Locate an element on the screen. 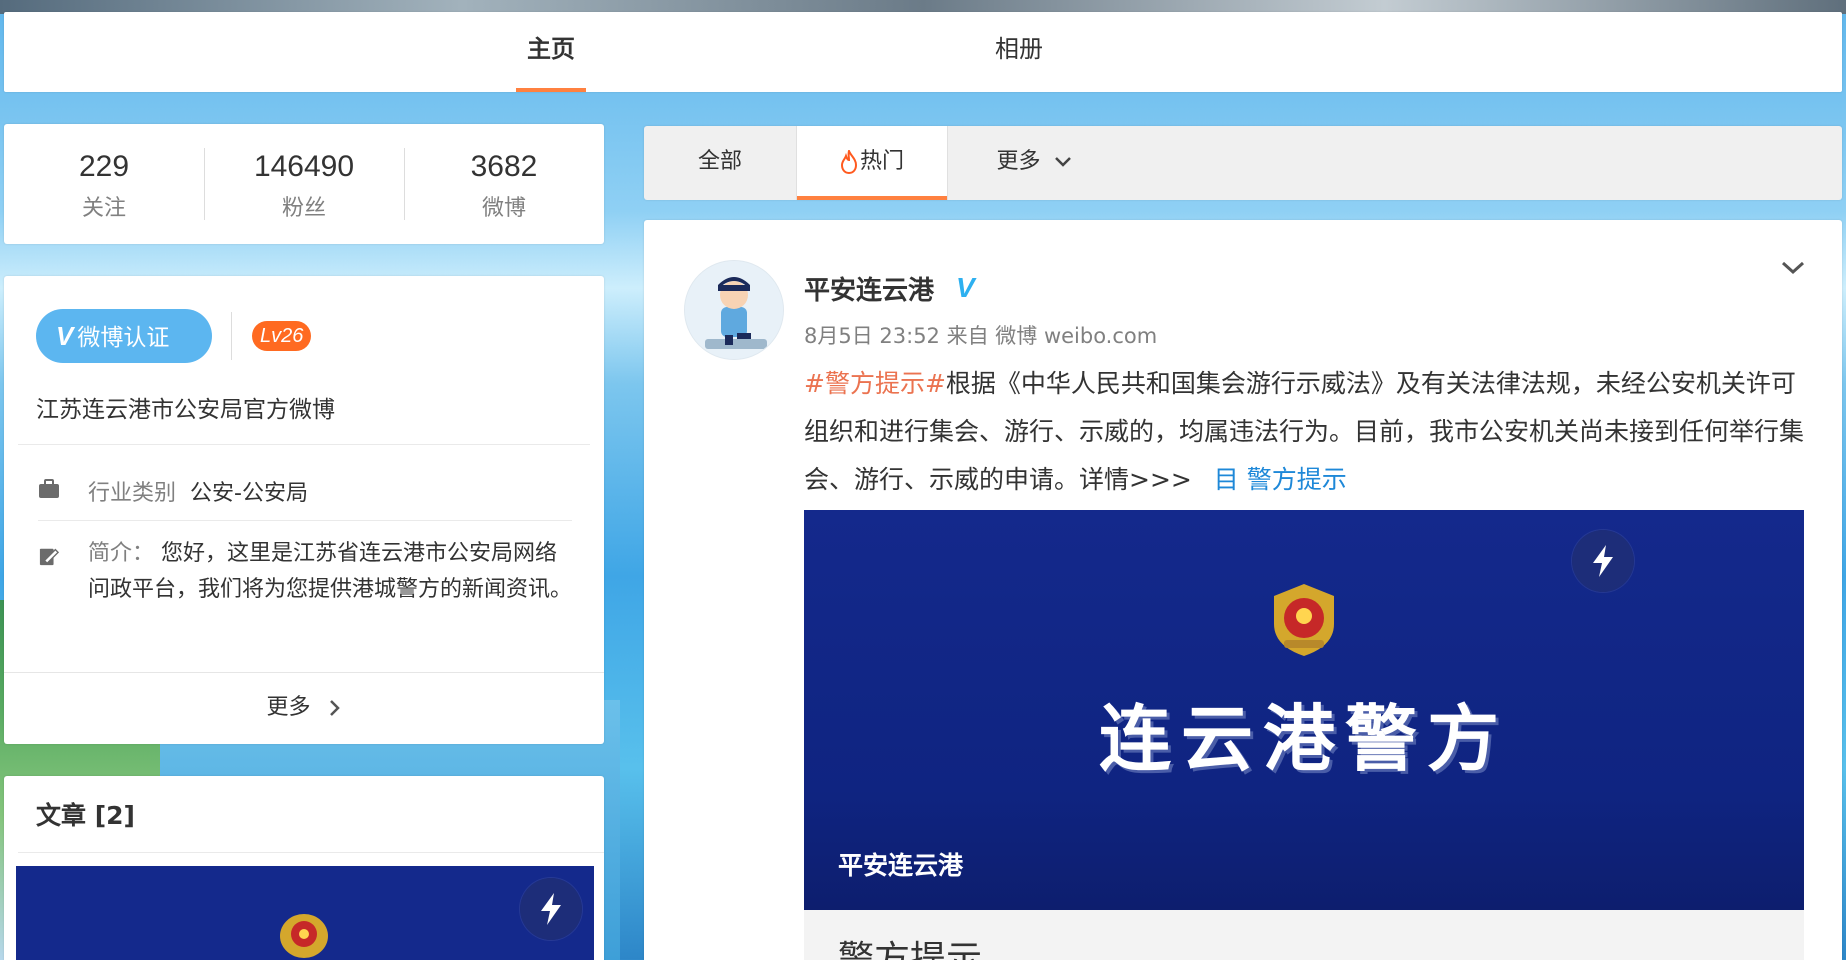 This screenshot has width=1846, height=960. verified-icon: V is located at coordinates (965, 287).